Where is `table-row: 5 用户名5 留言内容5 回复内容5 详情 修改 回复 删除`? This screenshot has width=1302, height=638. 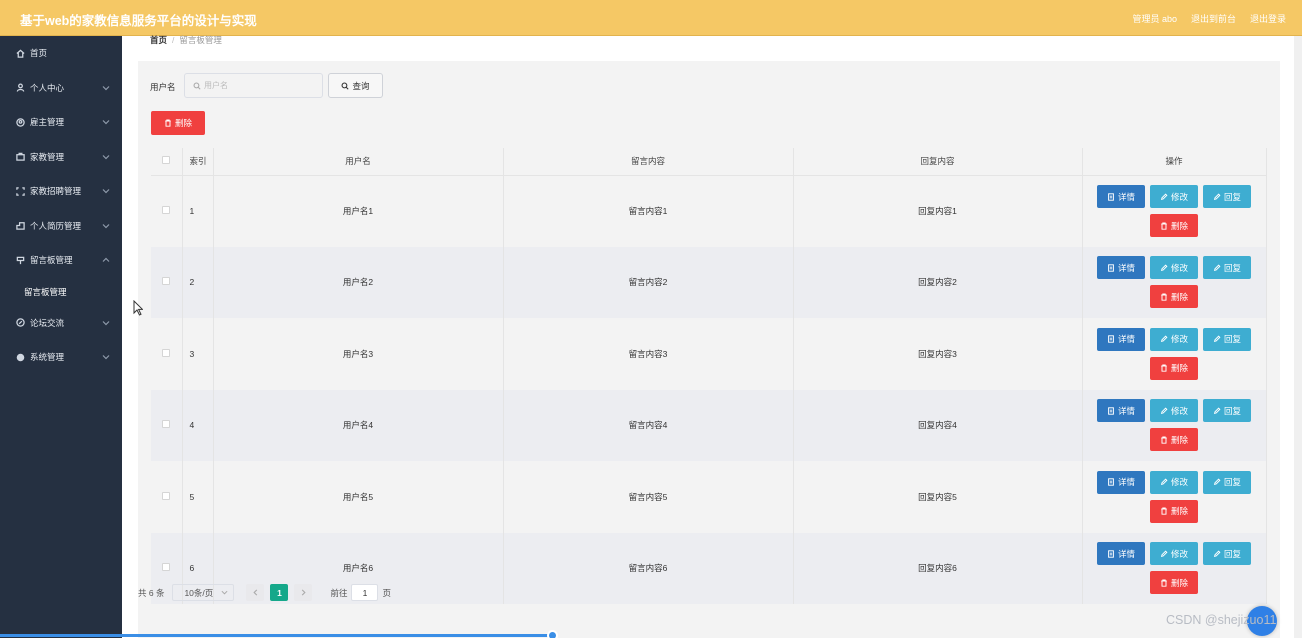
table-row: 5 用户名5 留言内容5 回复内容5 详情 修改 回复 删除 is located at coordinates (709, 497).